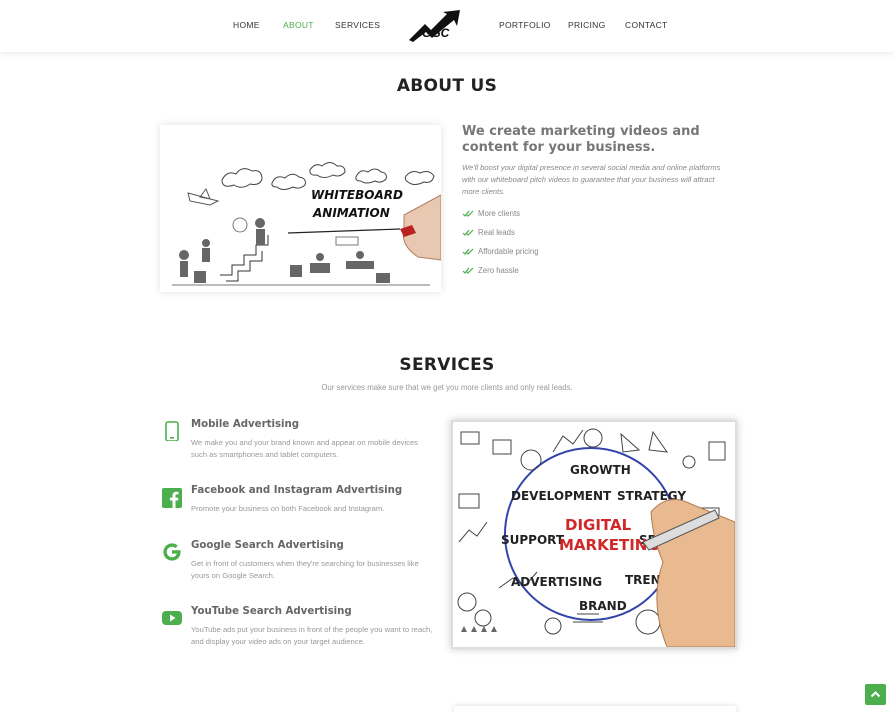 The image size is (894, 712). Describe the element at coordinates (508, 251) in the screenshot. I see `feature-label: Affordable pricing` at that location.